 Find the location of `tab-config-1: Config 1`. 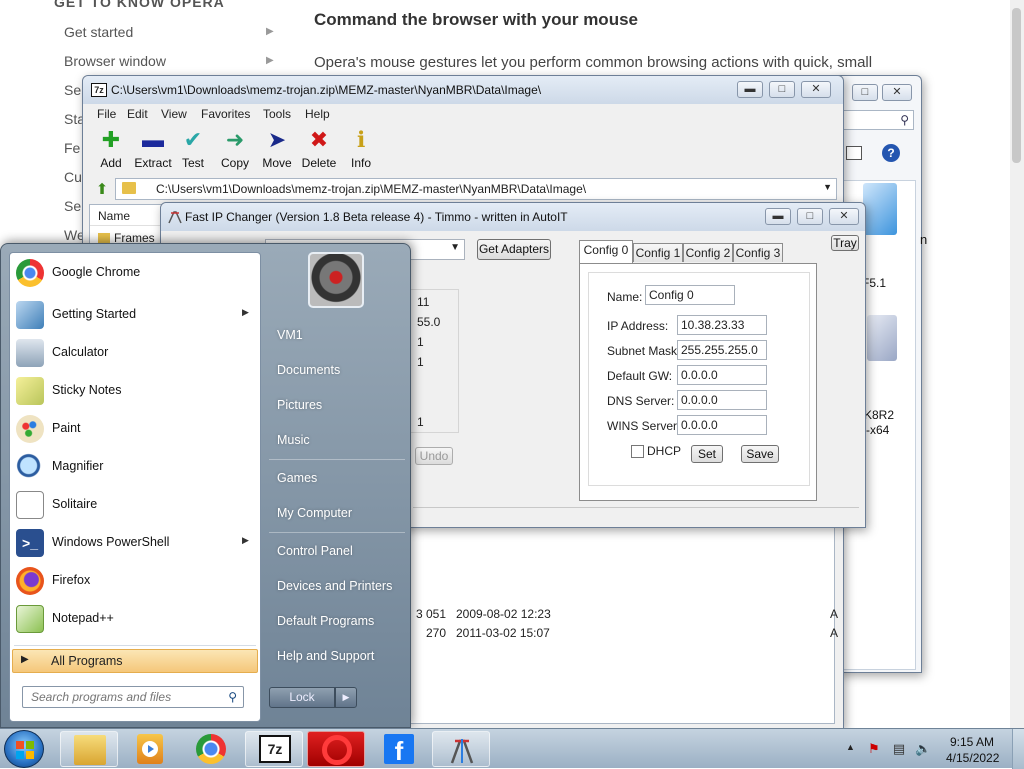

tab-config-1: Config 1 is located at coordinates (658, 252).